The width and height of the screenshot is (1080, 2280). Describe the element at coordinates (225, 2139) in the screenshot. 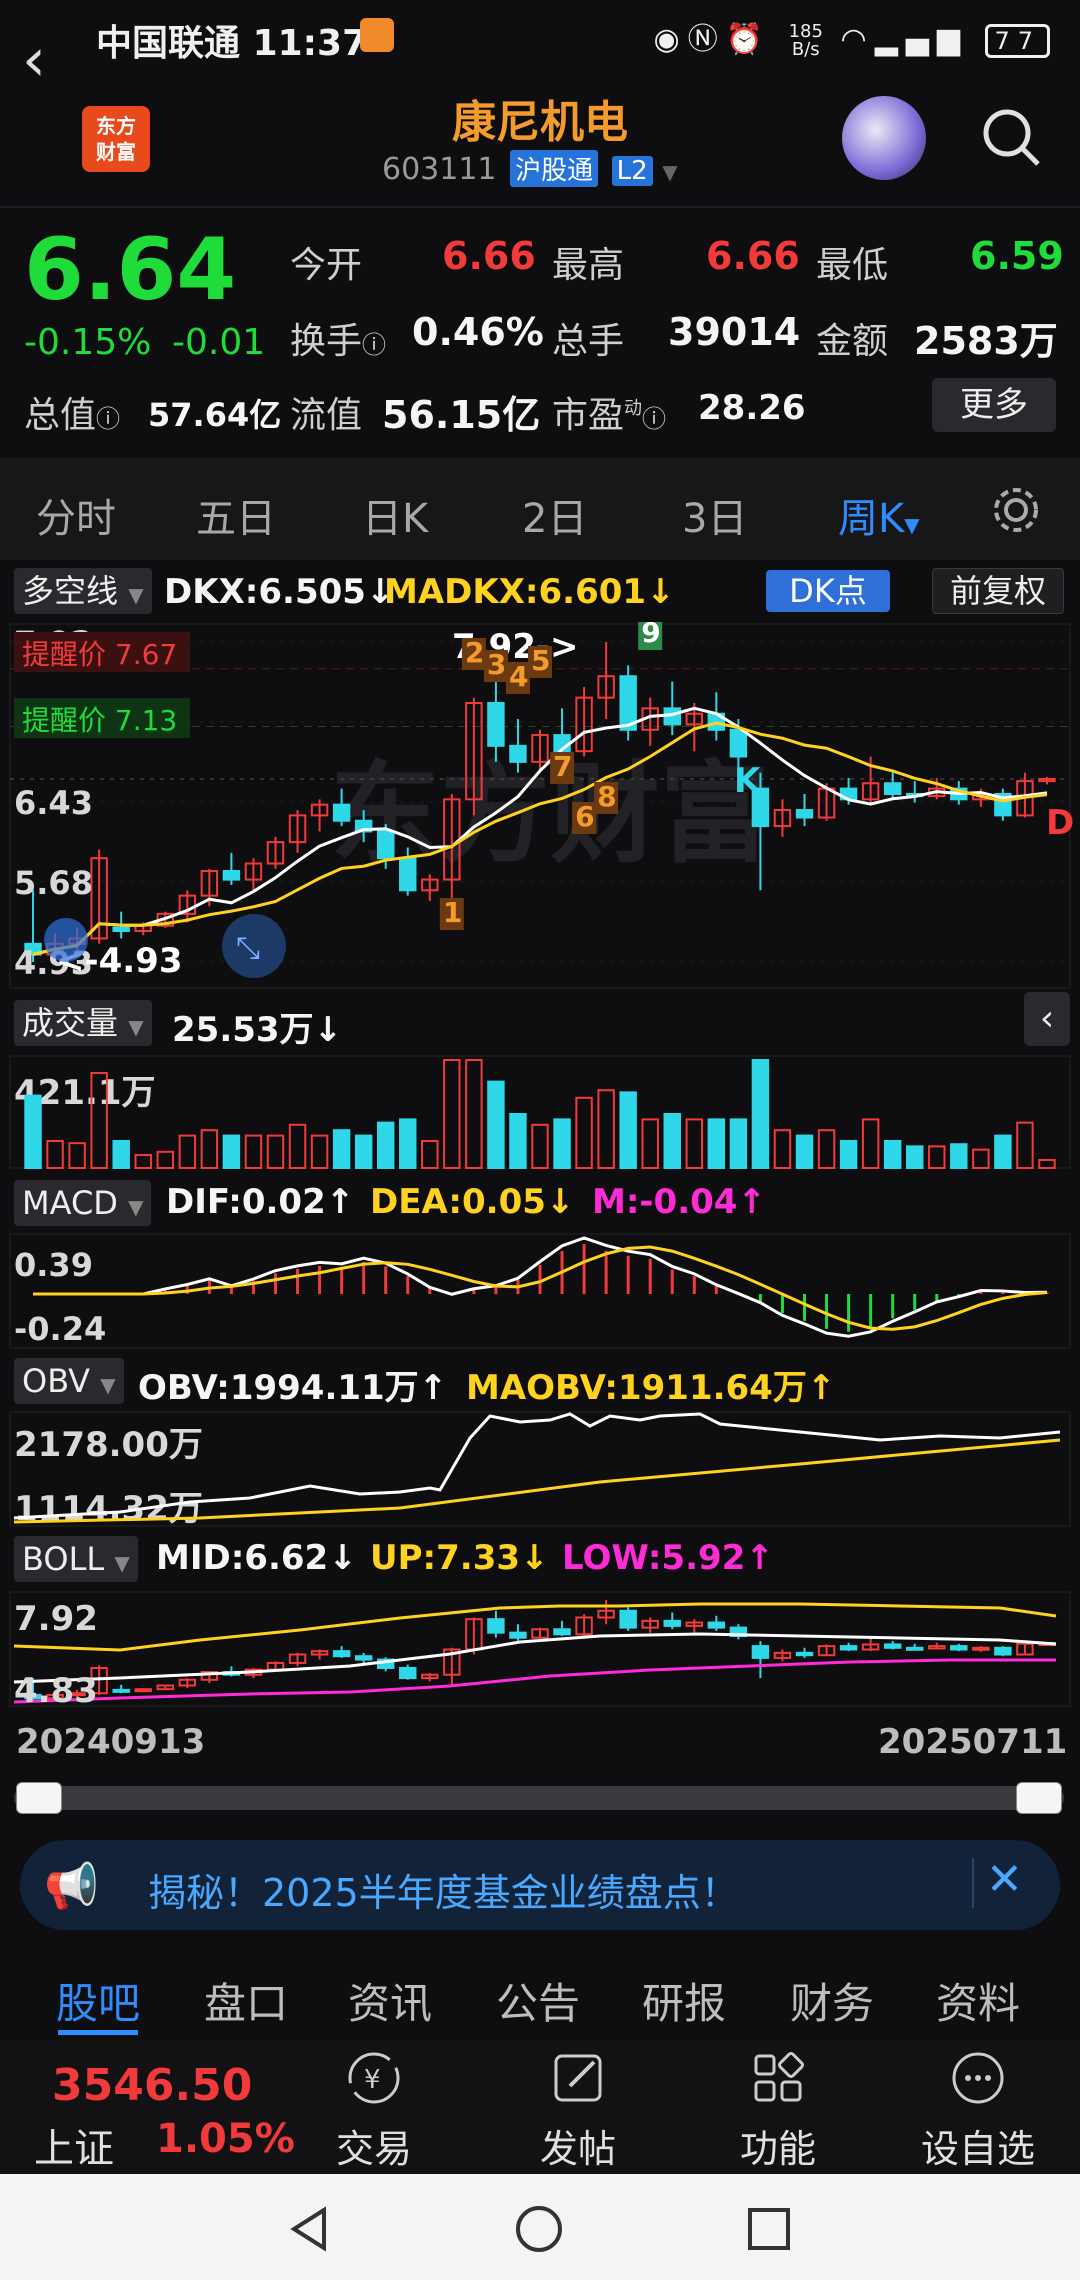

I see `index-pct: 1.05%` at that location.